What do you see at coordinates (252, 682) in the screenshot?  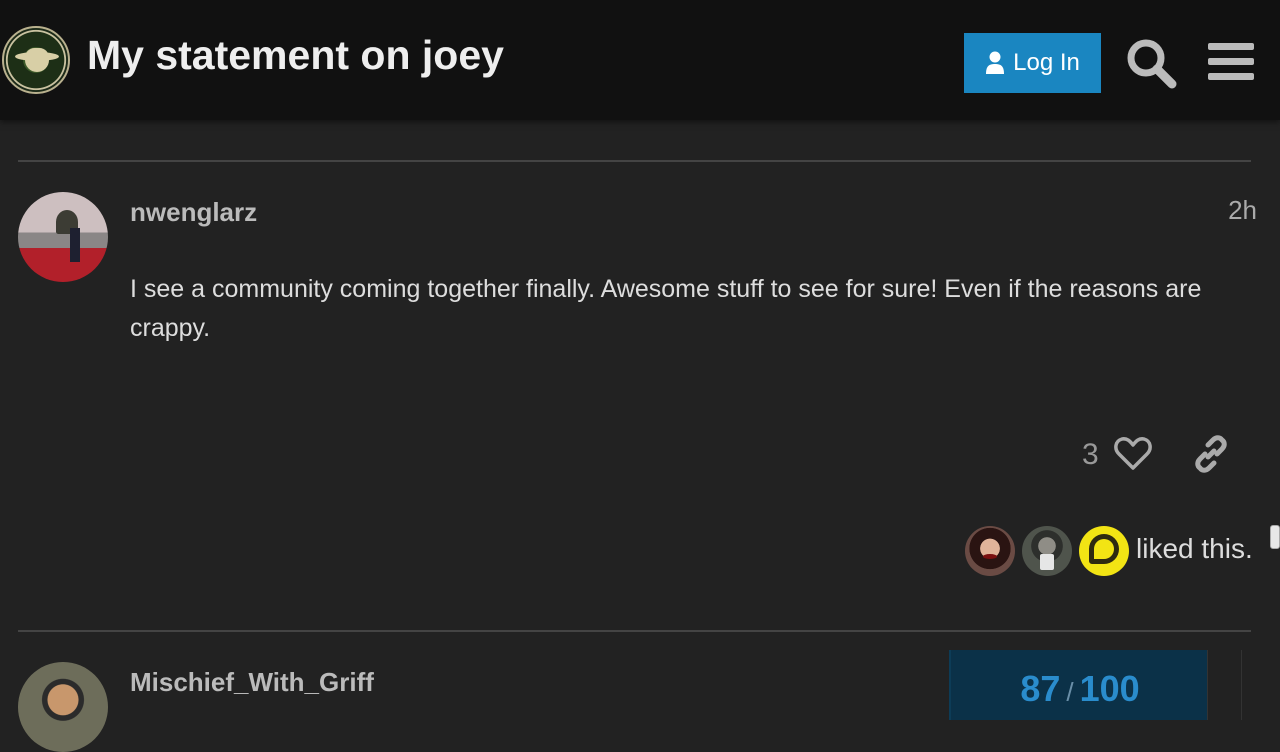 I see `post-username: Mischief_With_Griff` at bounding box center [252, 682].